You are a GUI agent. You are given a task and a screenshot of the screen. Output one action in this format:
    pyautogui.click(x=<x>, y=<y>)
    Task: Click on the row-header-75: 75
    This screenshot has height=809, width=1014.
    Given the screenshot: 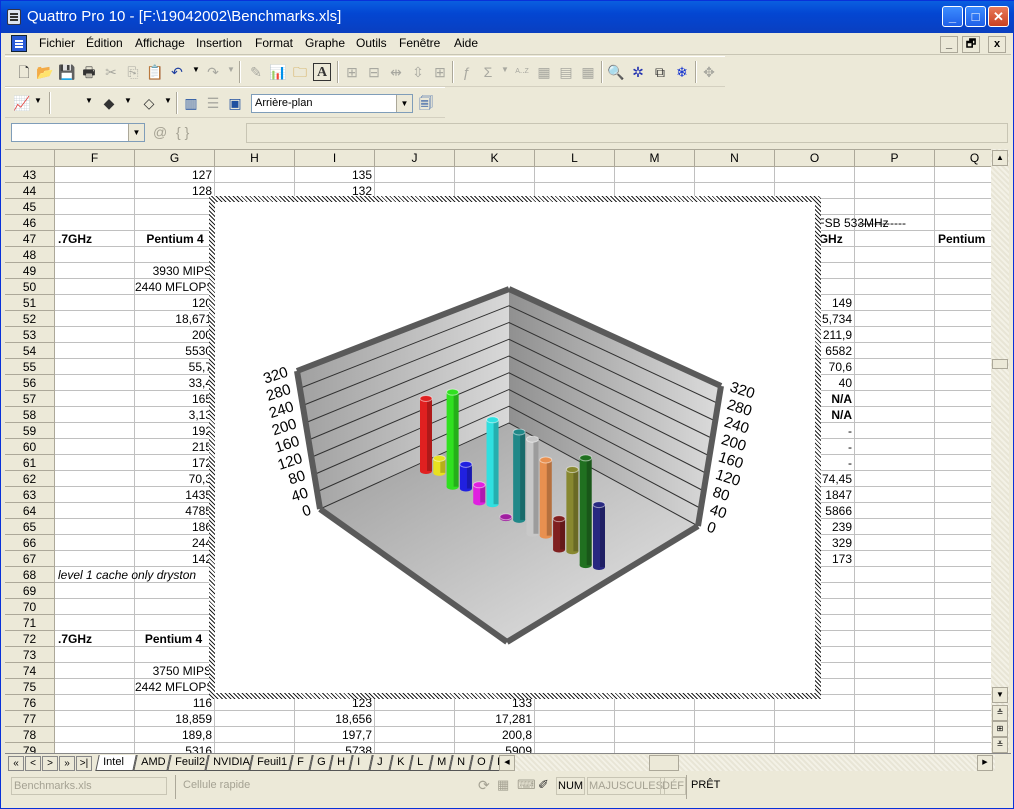 What is the action you would take?
    pyautogui.click(x=30, y=687)
    